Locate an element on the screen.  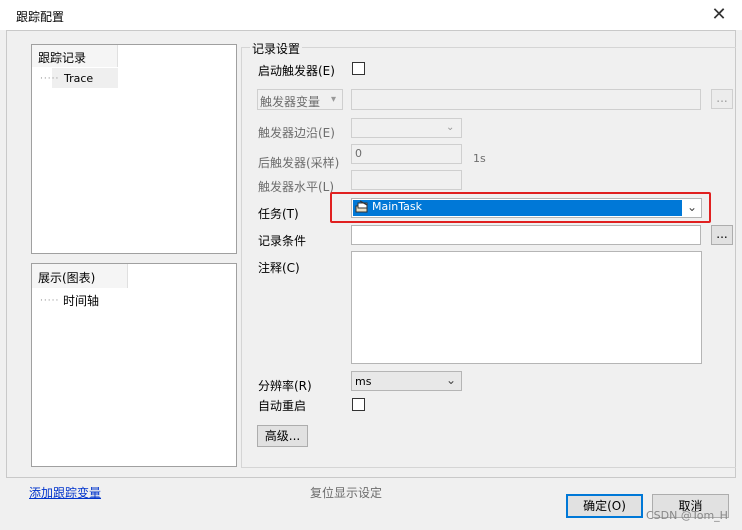
record-condition-label: 记录条件 is located at coordinates (282, 241).